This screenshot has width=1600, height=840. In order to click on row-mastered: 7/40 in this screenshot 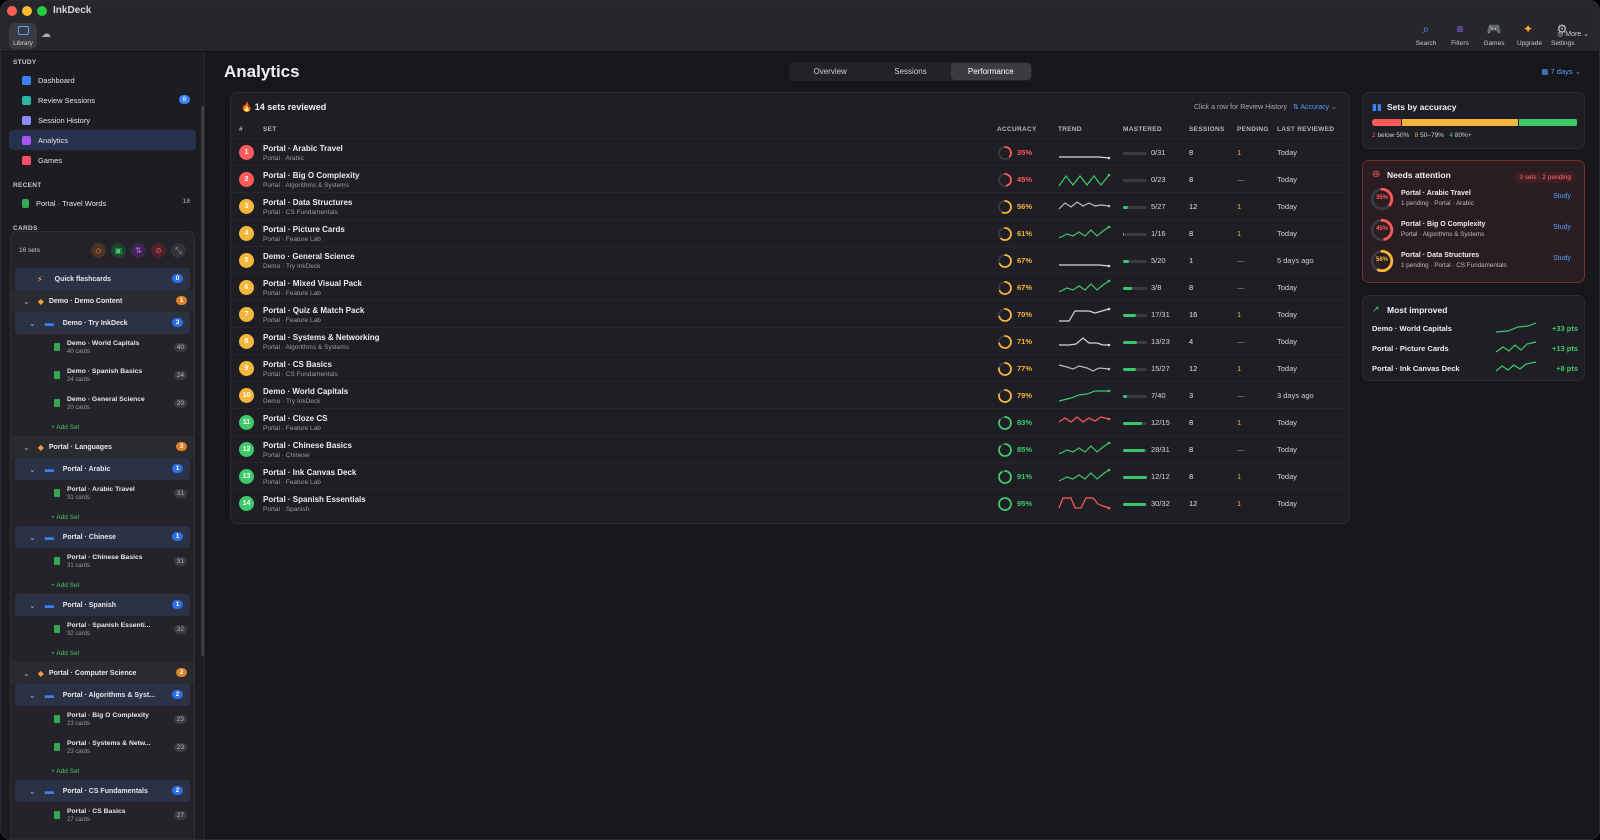, I will do `click(1158, 395)`.